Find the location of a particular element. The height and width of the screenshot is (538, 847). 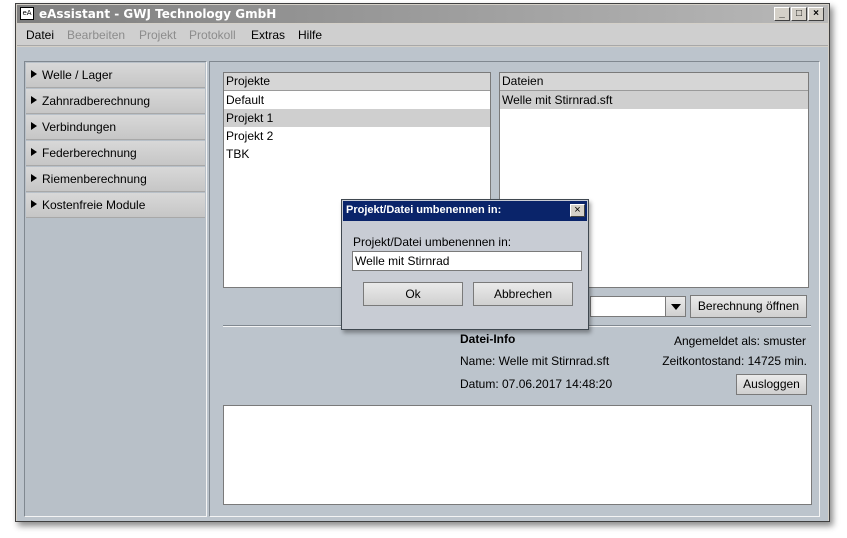

dialog-title: Projekt/Datei umbenennen in: is located at coordinates (424, 210).